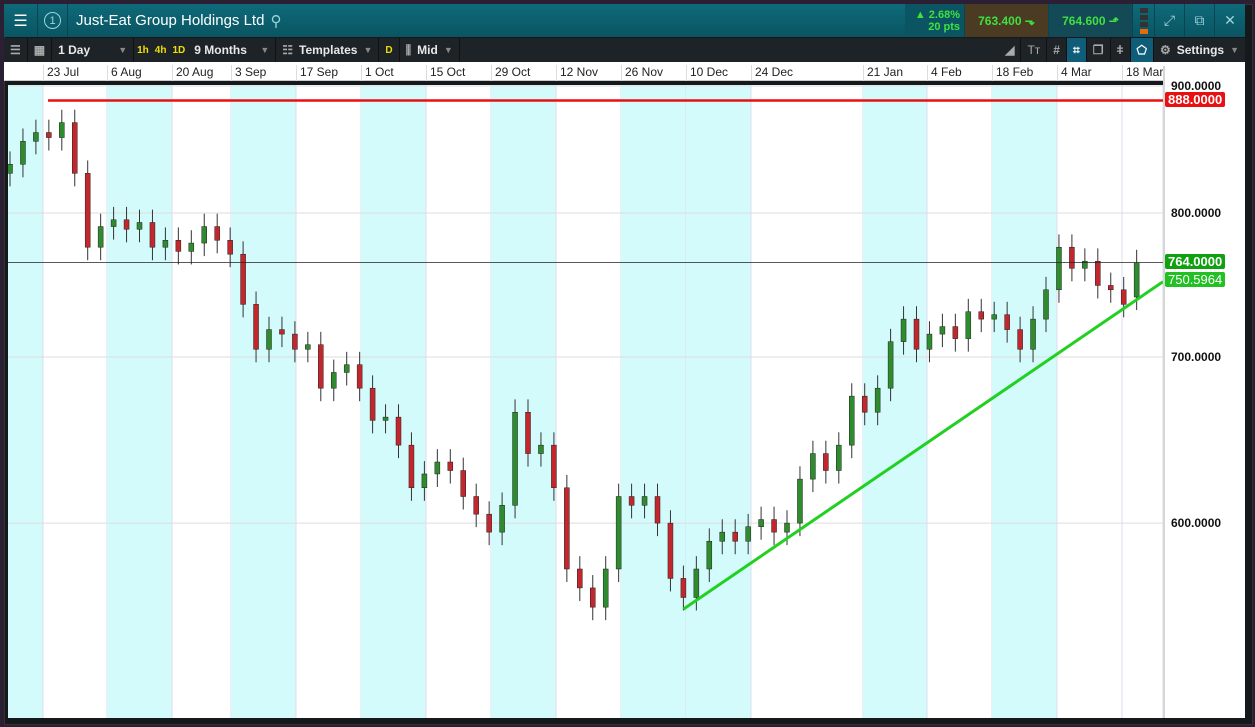 The height and width of the screenshot is (727, 1255). I want to click on sell-button: 763.400 ⬎, so click(1007, 20).